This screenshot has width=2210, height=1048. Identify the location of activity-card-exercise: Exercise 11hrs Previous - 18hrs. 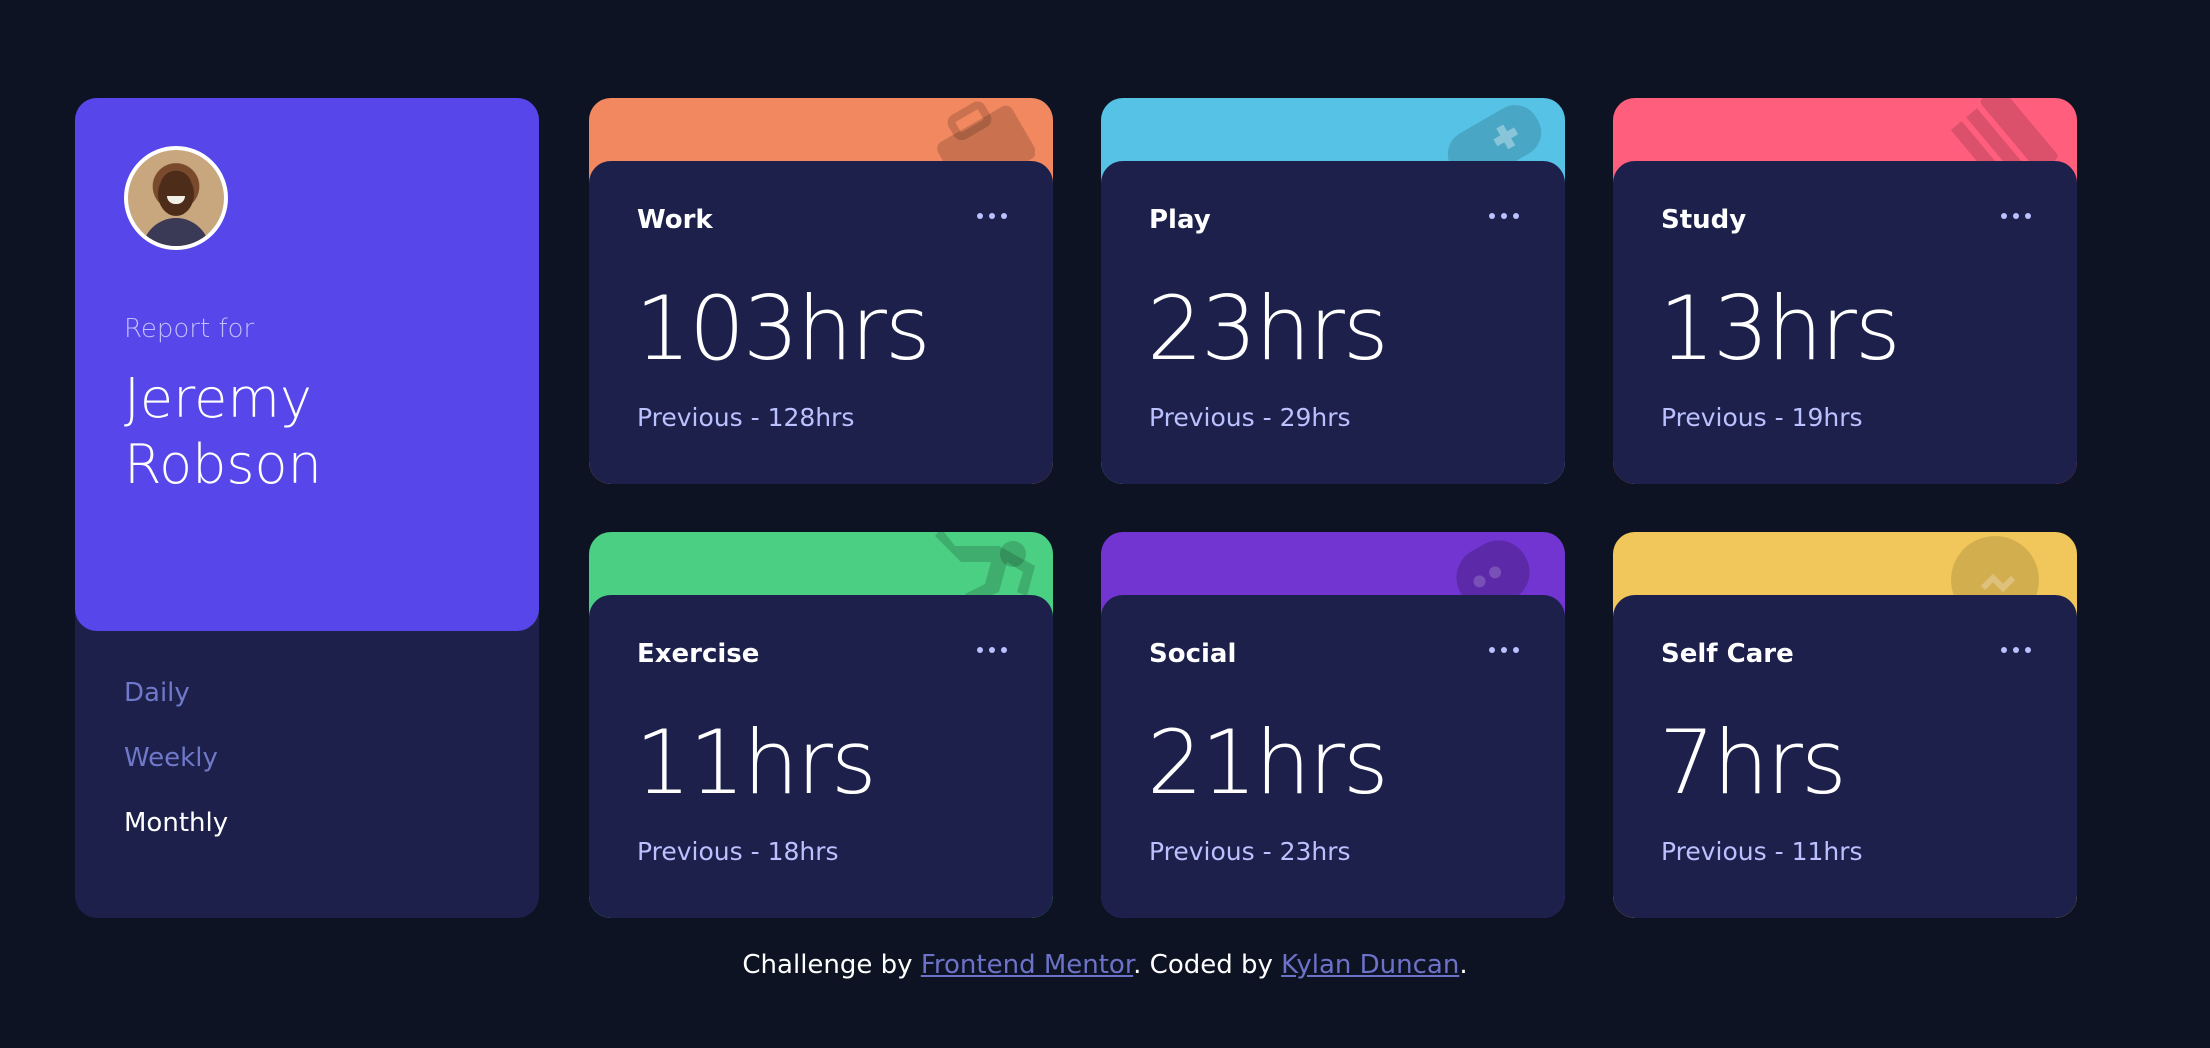
(821, 725).